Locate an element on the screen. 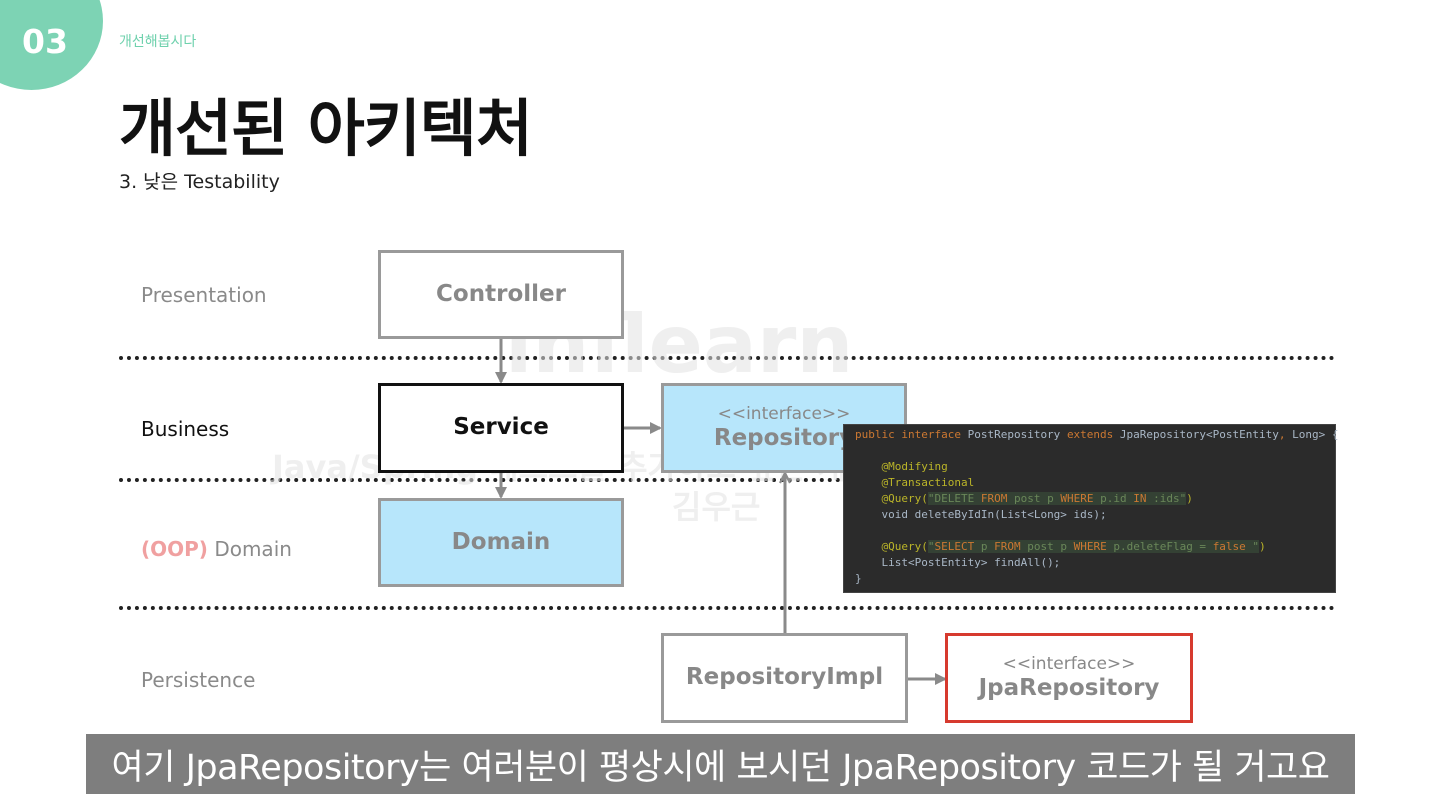  repository-impl-box: RepositoryImpl is located at coordinates (784, 678).